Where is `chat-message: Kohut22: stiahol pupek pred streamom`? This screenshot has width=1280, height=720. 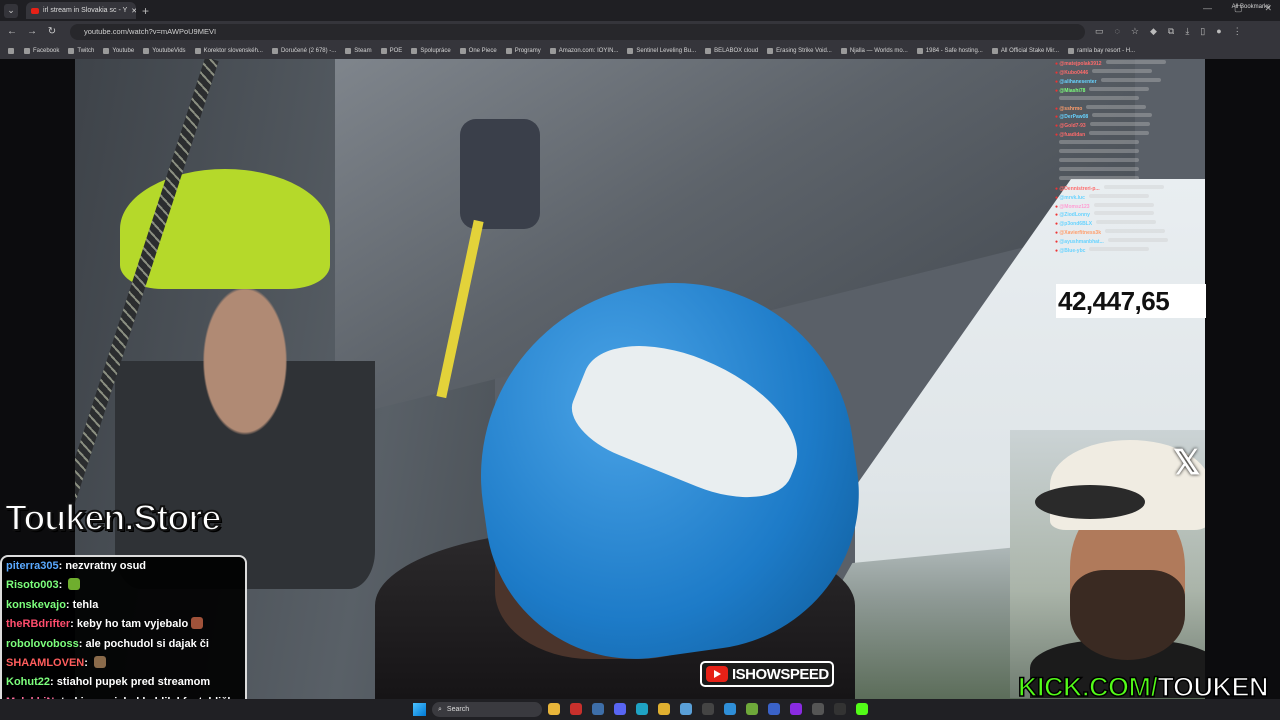 chat-message: Kohut22: stiahol pupek pred streamom is located at coordinates (123, 682).